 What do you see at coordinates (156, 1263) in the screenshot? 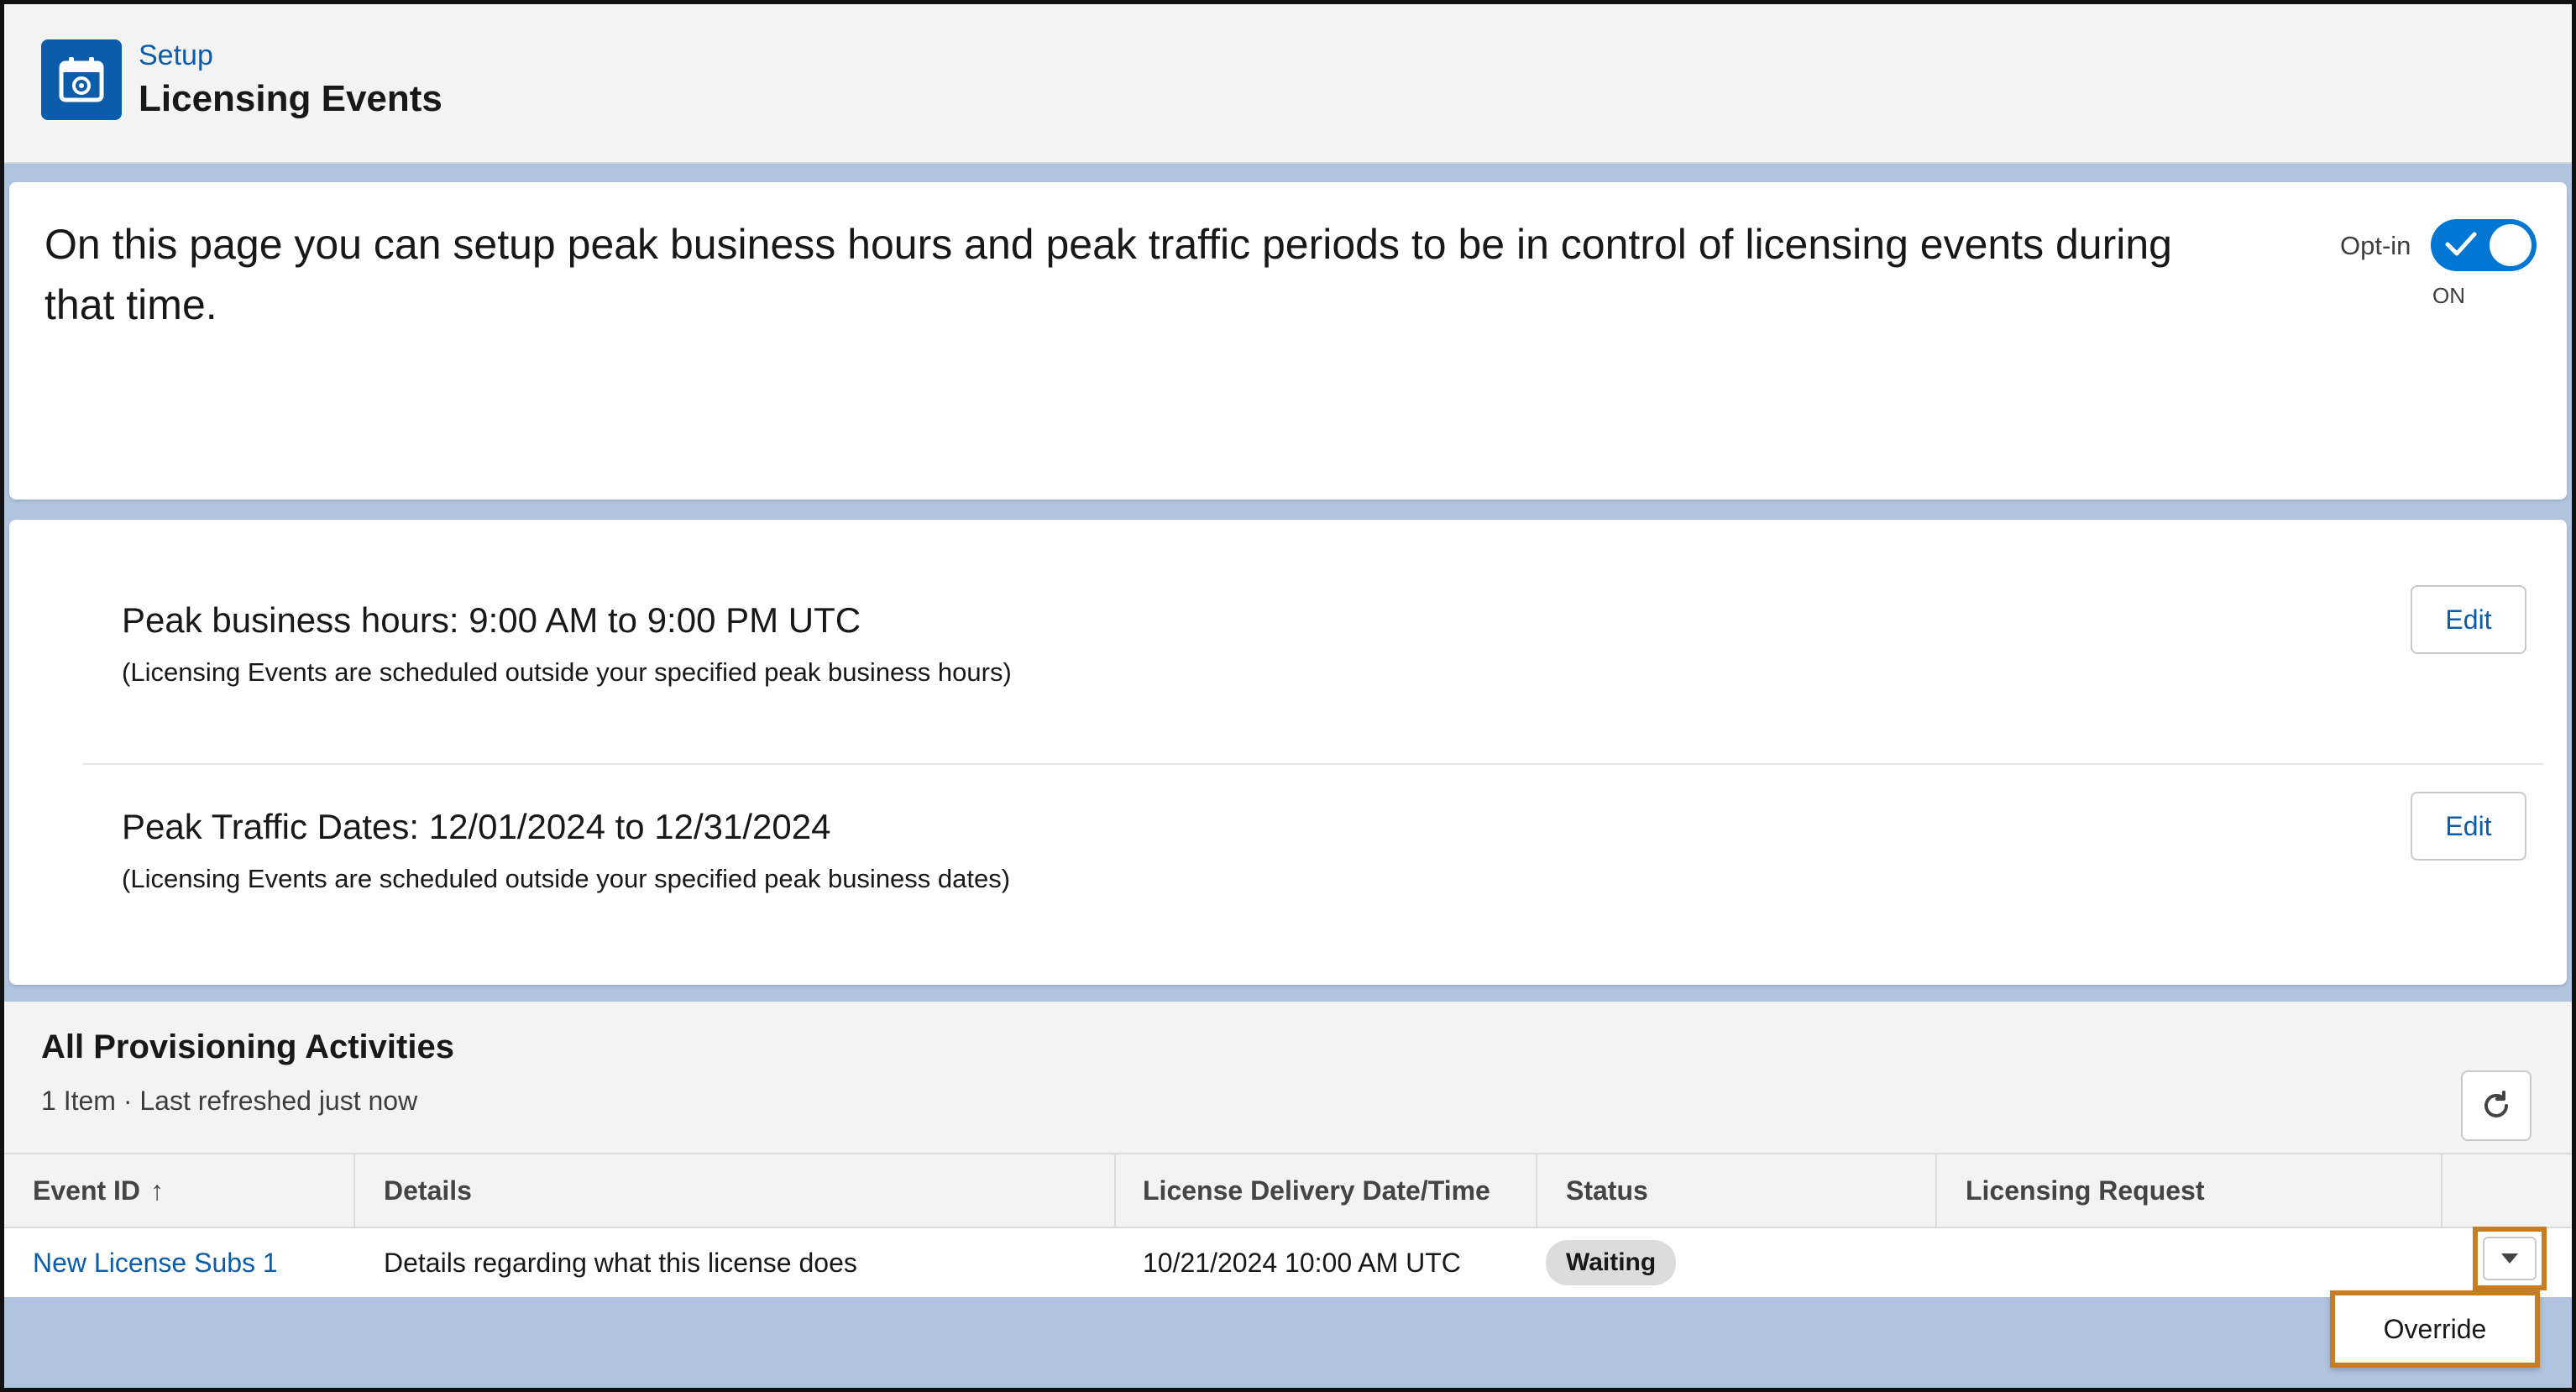
I see `event-id-link: New License Subs 1` at bounding box center [156, 1263].